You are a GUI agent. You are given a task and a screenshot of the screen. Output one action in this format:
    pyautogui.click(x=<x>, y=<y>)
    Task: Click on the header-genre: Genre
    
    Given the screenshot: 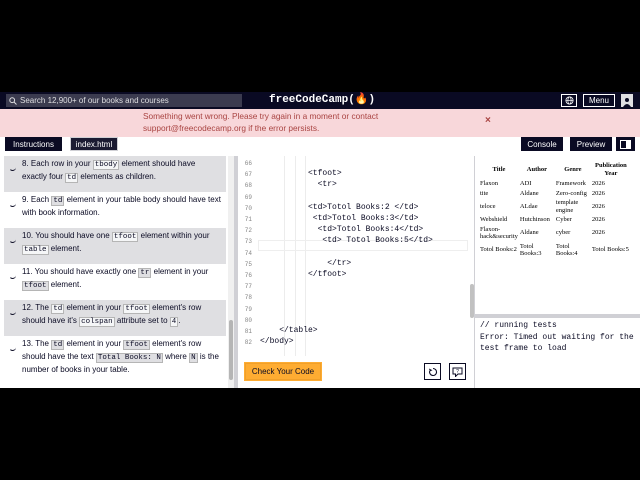 What is the action you would take?
    pyautogui.click(x=573, y=169)
    